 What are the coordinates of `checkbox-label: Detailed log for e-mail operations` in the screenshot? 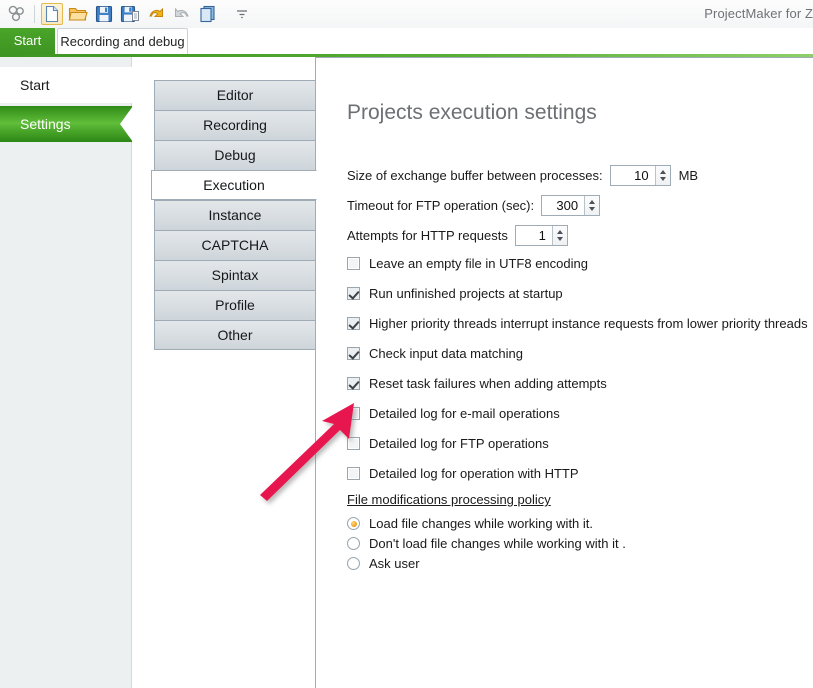 It's located at (464, 413).